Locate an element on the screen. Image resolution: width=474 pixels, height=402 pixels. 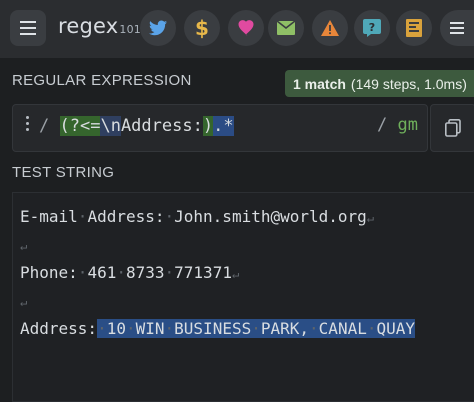
test-line: E-mail·Address:·John.smith@world.org↵ is located at coordinates (197, 216).